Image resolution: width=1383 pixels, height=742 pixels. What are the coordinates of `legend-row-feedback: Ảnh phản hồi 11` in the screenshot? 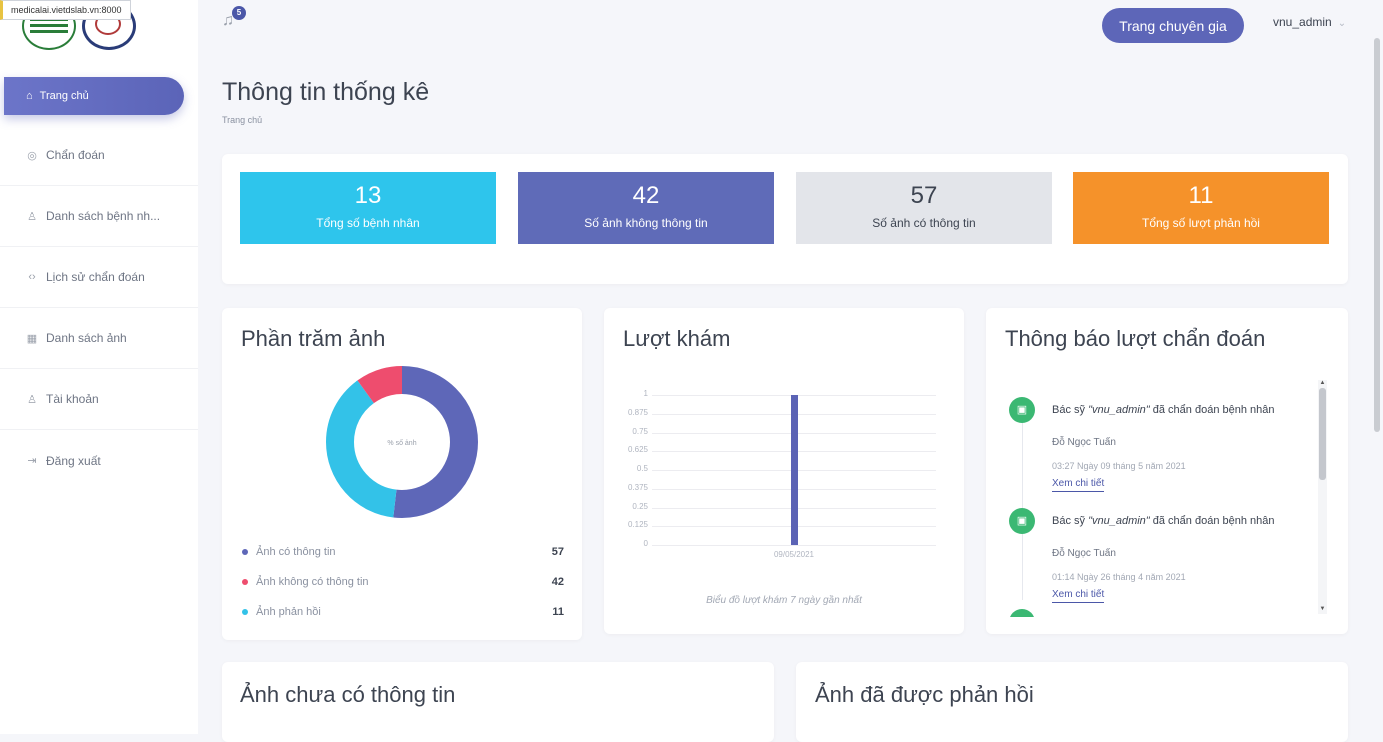 It's located at (404, 612).